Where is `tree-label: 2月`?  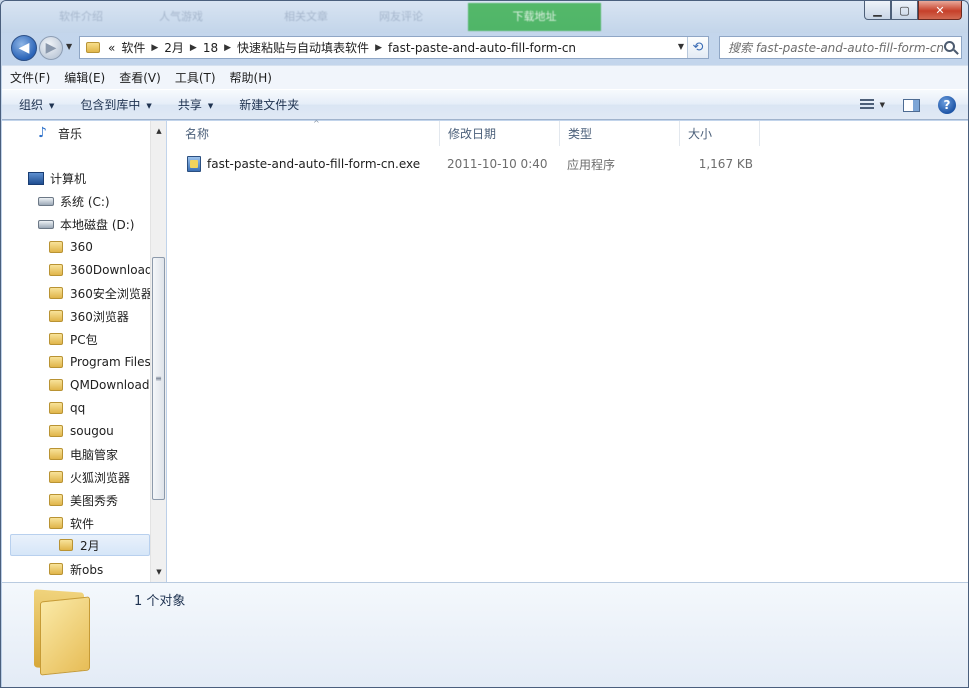
tree-label: 2月 is located at coordinates (90, 545).